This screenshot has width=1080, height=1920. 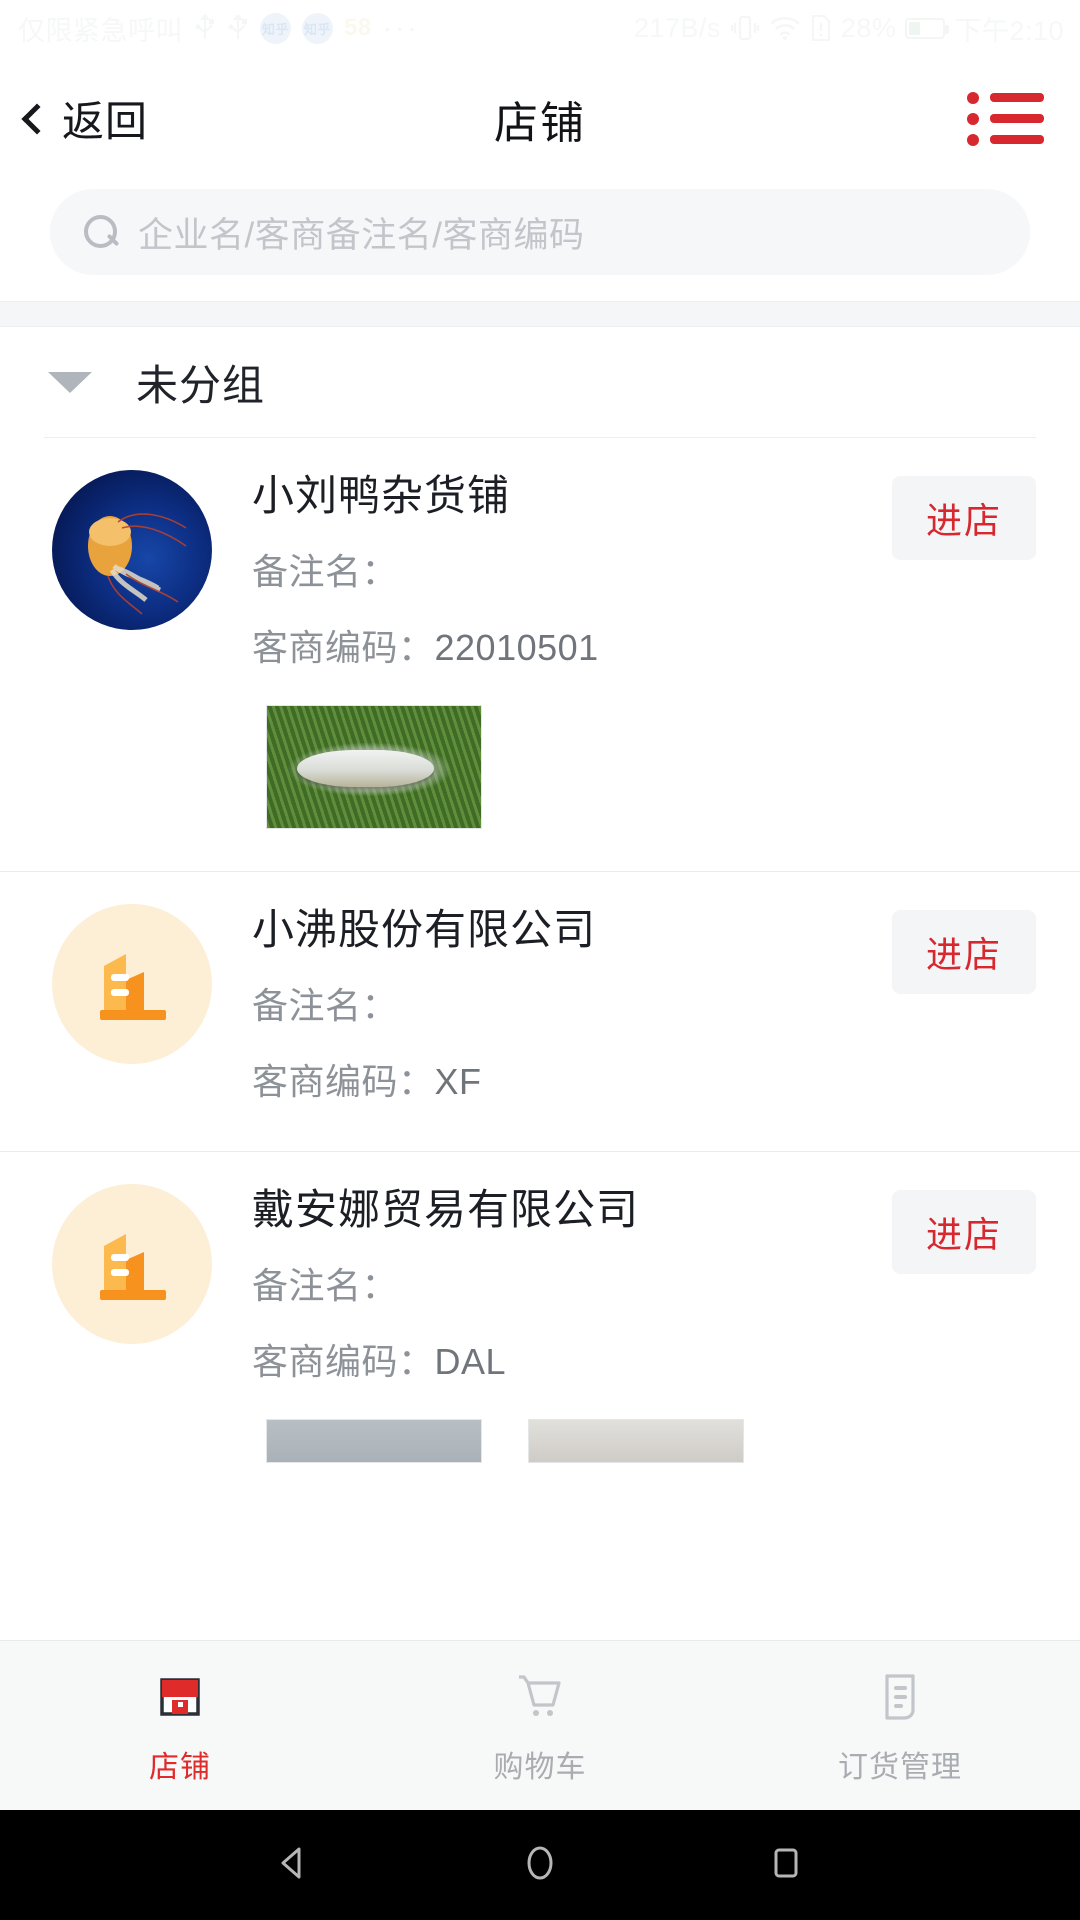 What do you see at coordinates (785, 28) in the screenshot?
I see `wifi-icon` at bounding box center [785, 28].